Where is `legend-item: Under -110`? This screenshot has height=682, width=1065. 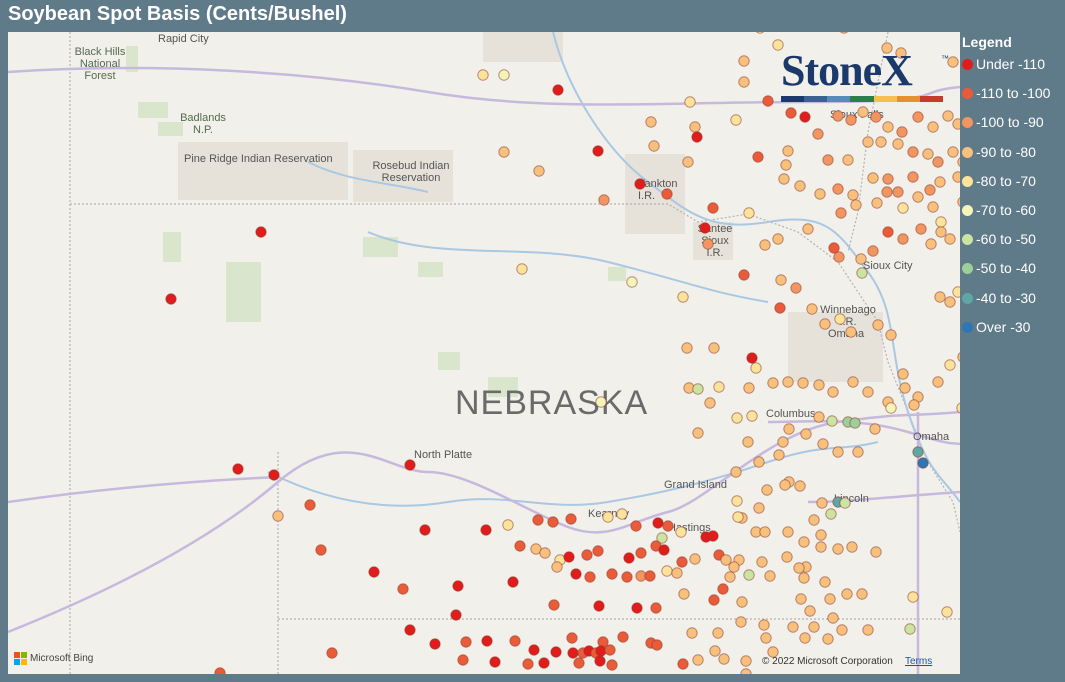 legend-item: Under -110 is located at coordinates (1013, 70).